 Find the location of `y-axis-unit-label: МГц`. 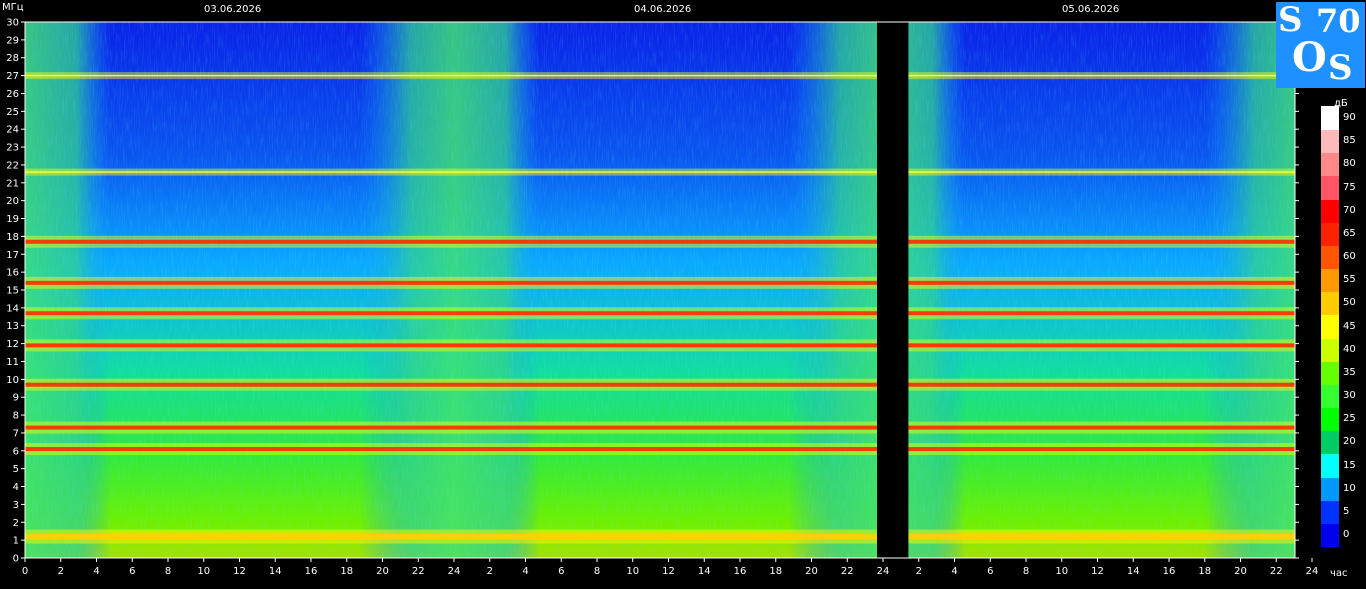

y-axis-unit-label: МГц is located at coordinates (13, 7).